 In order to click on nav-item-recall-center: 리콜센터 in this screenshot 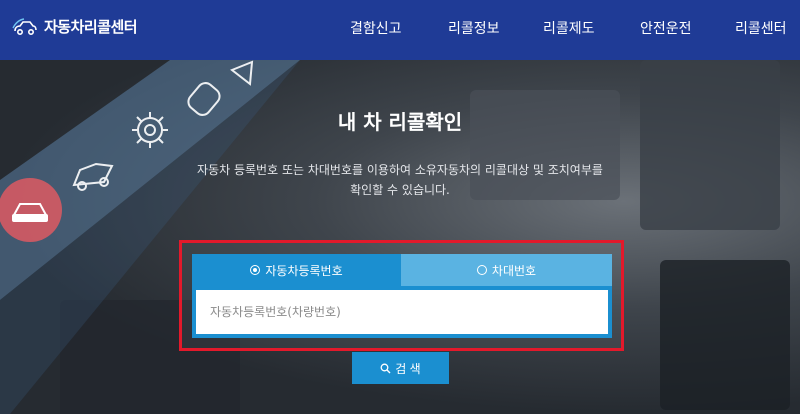, I will do `click(761, 30)`.